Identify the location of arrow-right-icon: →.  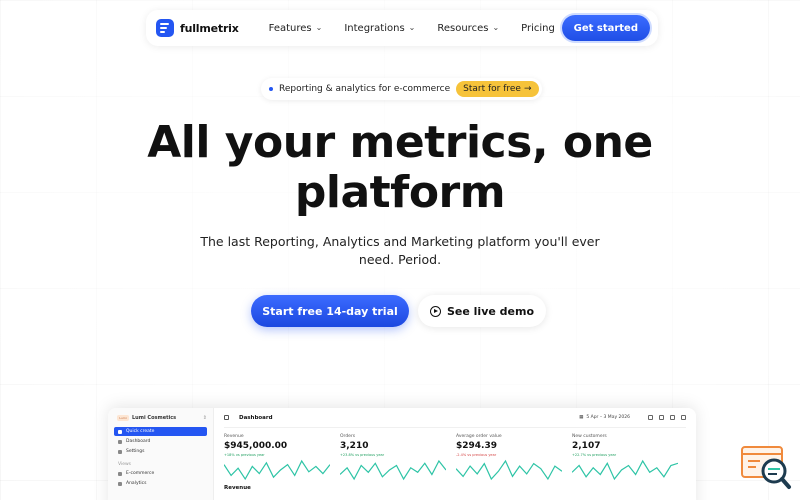
(527, 89).